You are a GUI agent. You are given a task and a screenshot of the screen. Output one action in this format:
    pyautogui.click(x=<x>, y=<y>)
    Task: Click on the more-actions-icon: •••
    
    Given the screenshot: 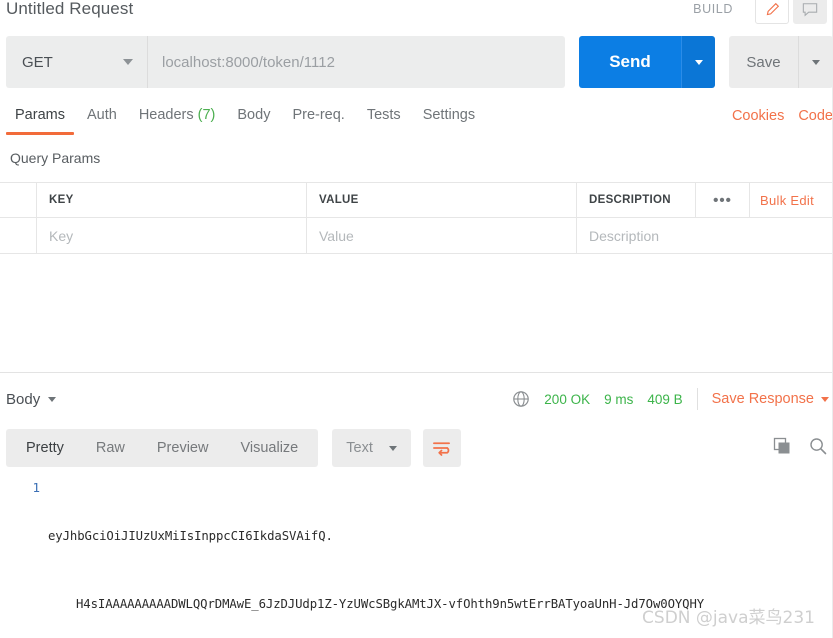 What is the action you would take?
    pyautogui.click(x=722, y=200)
    